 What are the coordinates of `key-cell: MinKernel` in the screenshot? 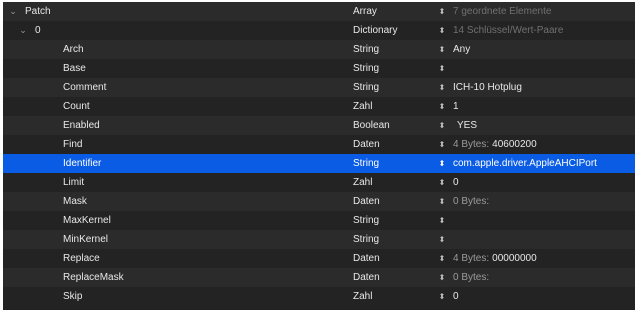 It's located at (175, 239).